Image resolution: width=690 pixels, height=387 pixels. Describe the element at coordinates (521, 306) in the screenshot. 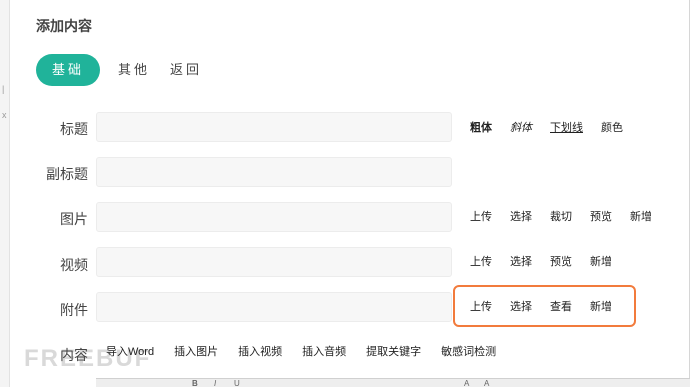

I see `attachment-select-button: 选择` at that location.